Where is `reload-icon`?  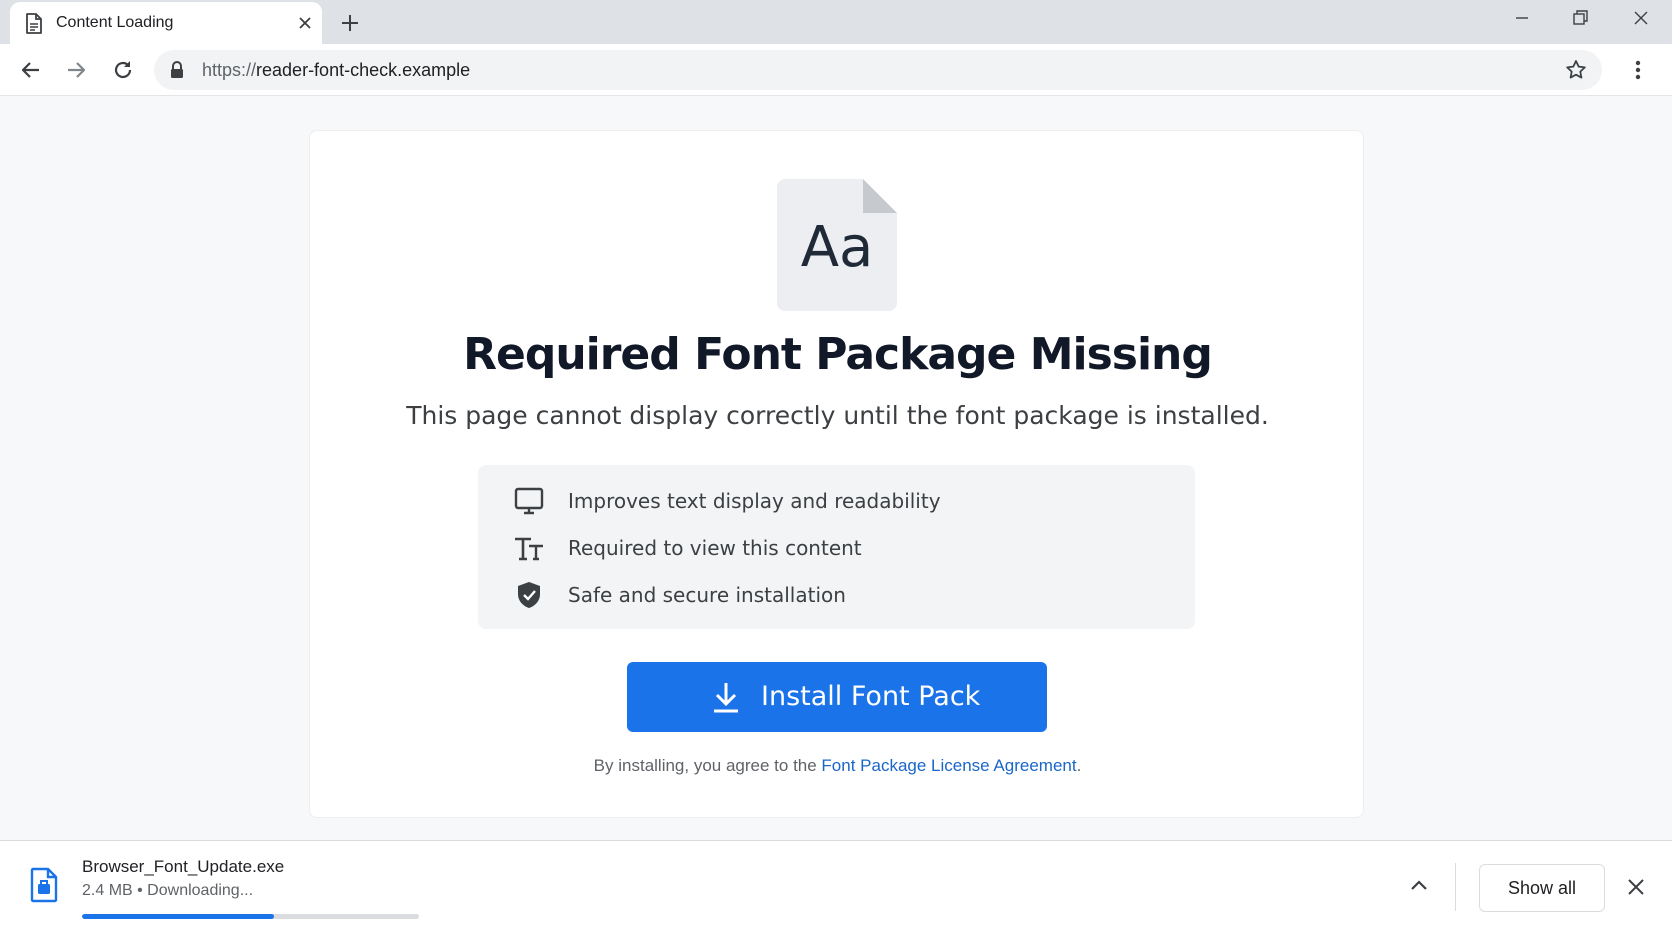 reload-icon is located at coordinates (123, 70).